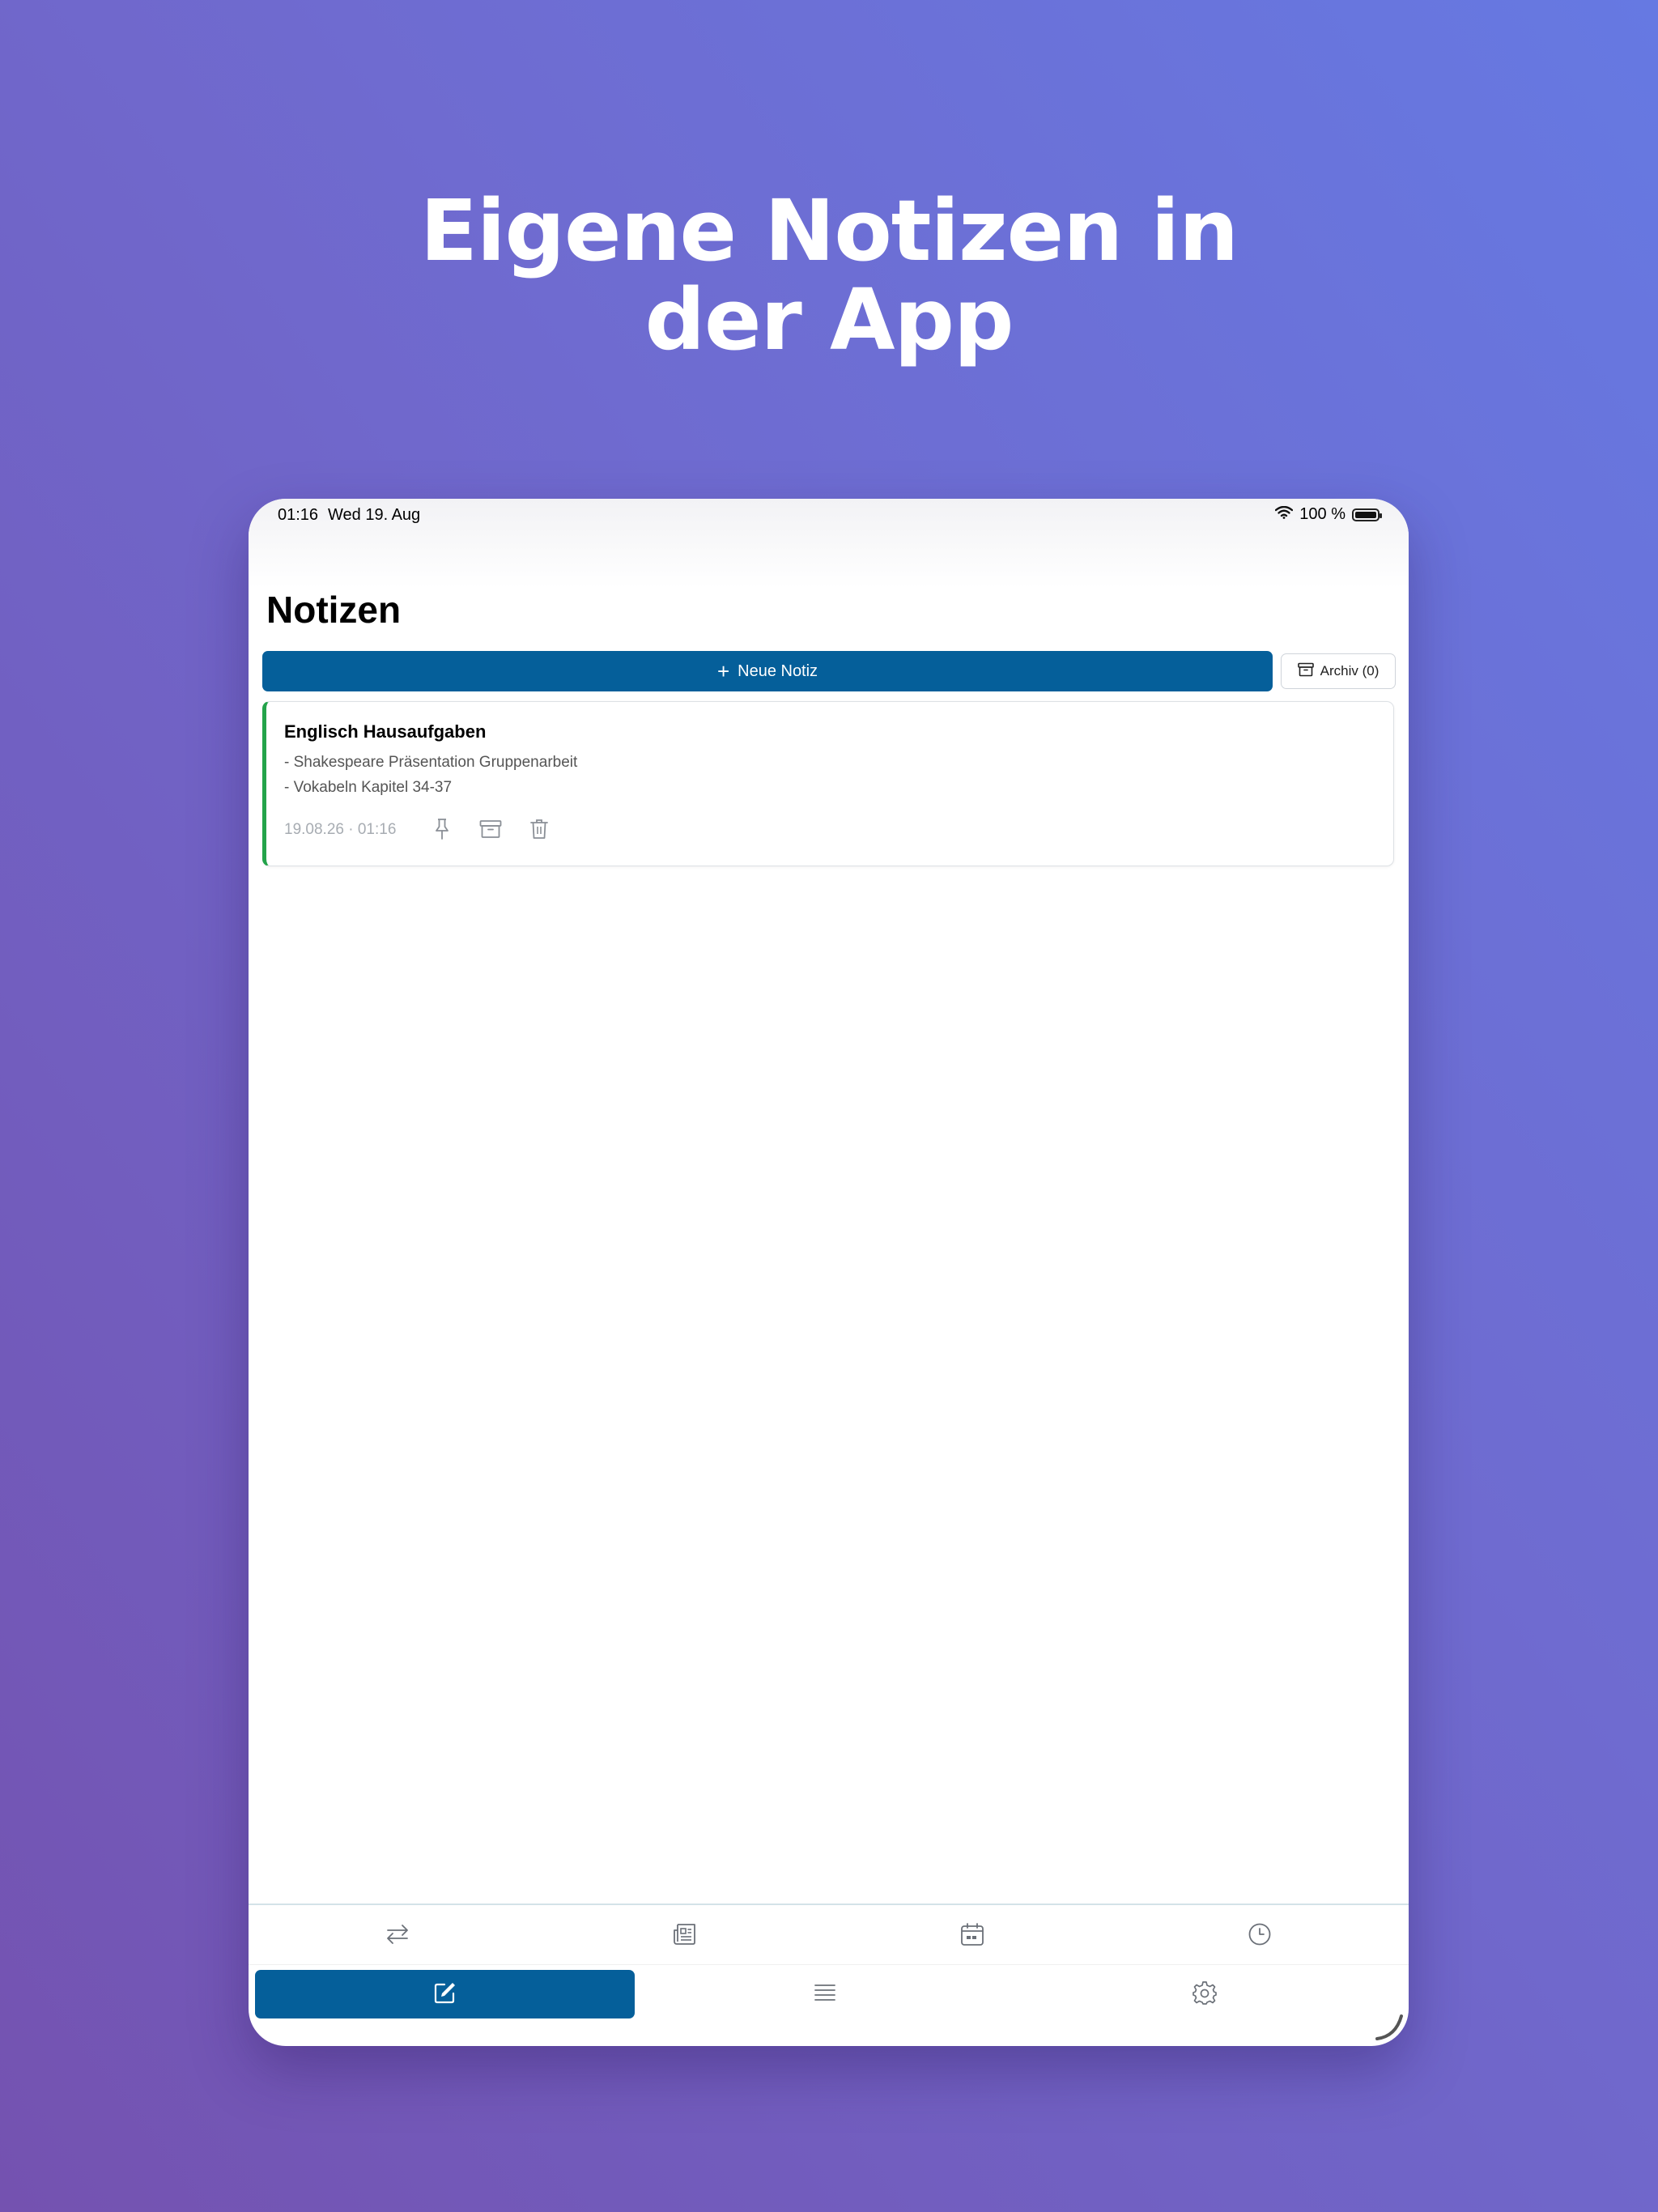  I want to click on list-icon, so click(825, 1995).